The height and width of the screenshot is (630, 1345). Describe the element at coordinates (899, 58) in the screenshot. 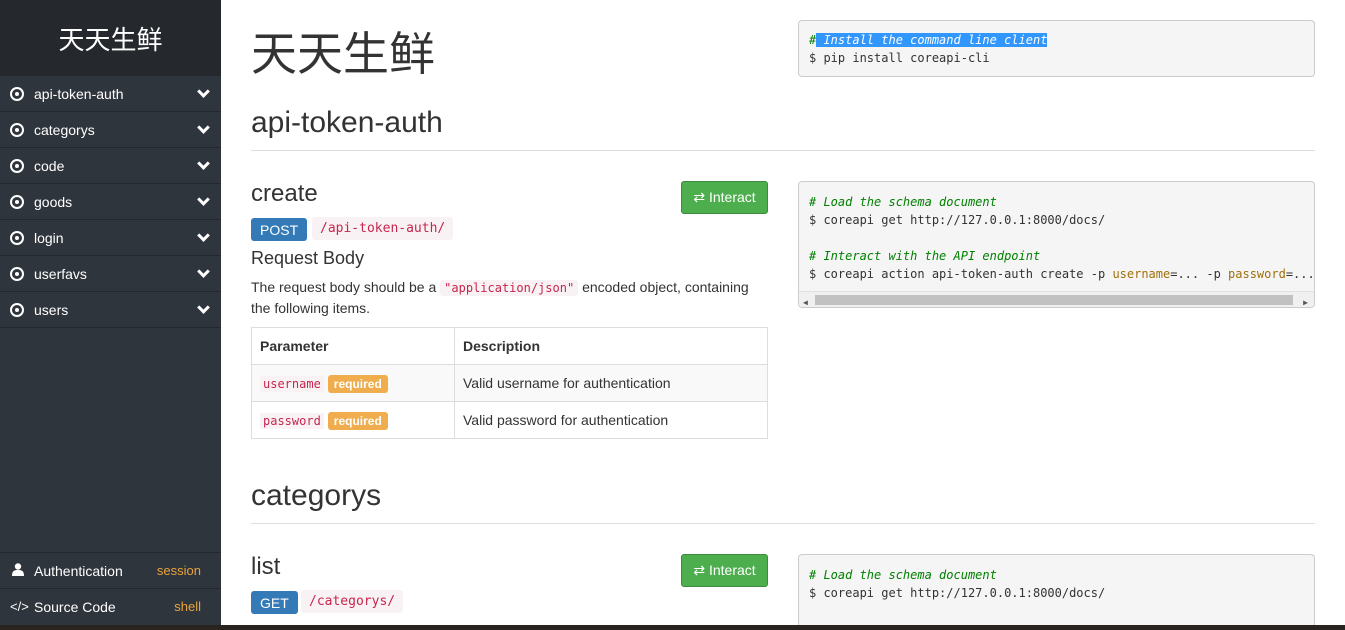

I see `install-command: $ pip install coreapi-cli` at that location.